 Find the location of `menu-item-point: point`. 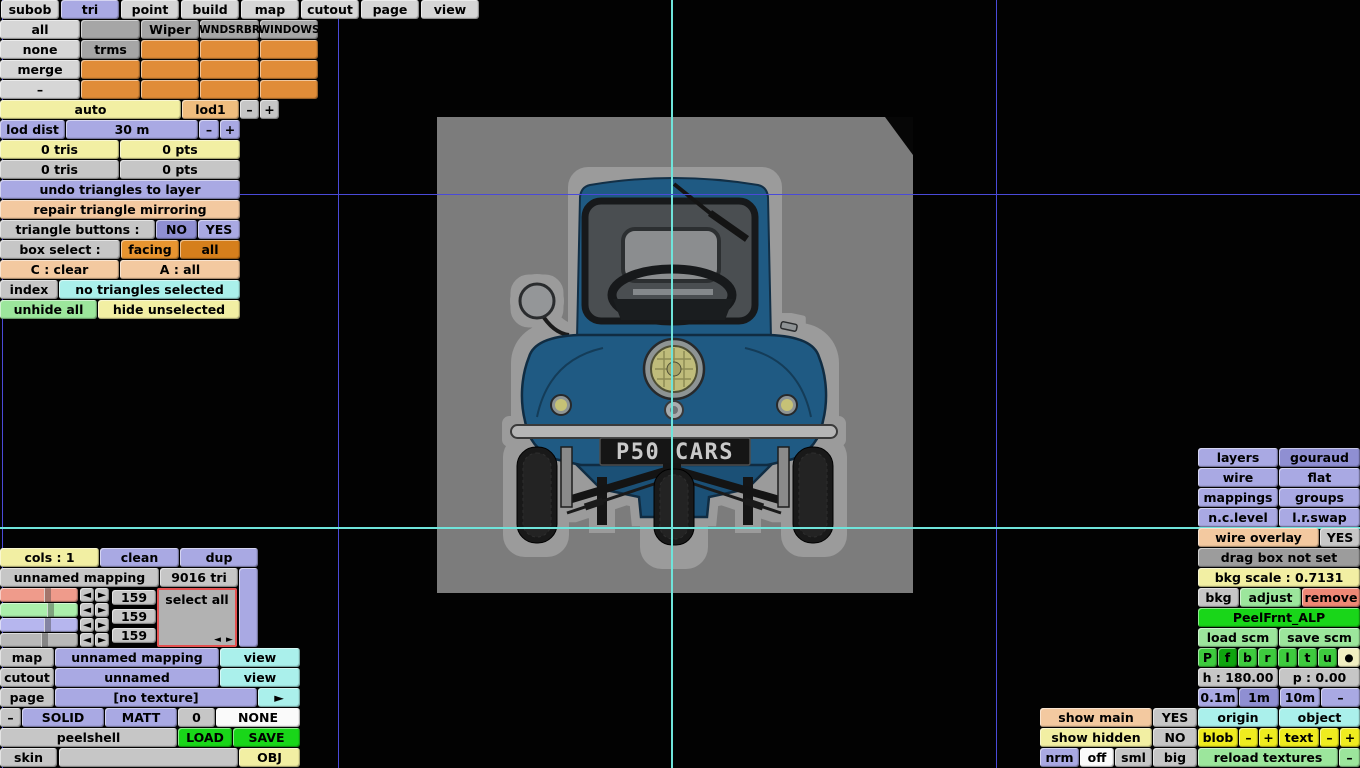

menu-item-point: point is located at coordinates (150, 9).